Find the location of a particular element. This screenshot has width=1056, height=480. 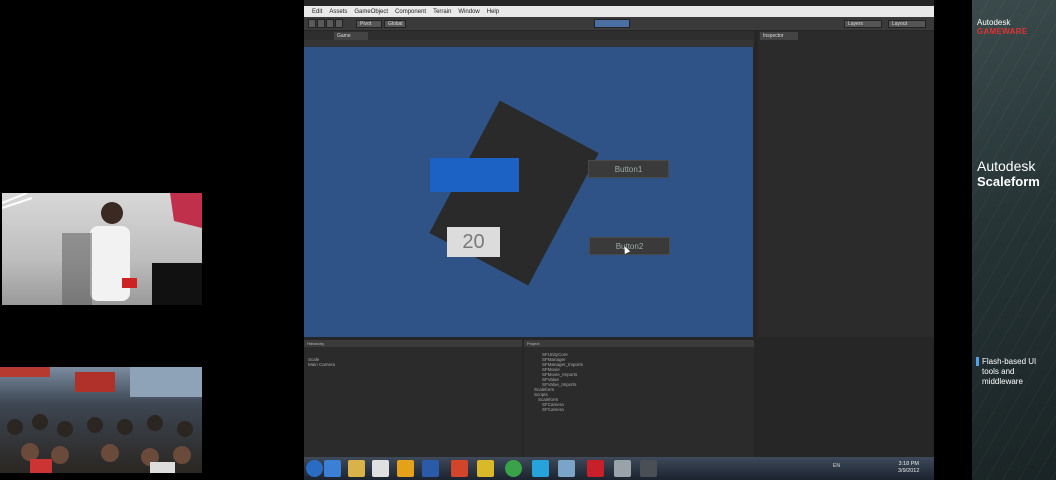

powerpoint-icon is located at coordinates (459, 468).